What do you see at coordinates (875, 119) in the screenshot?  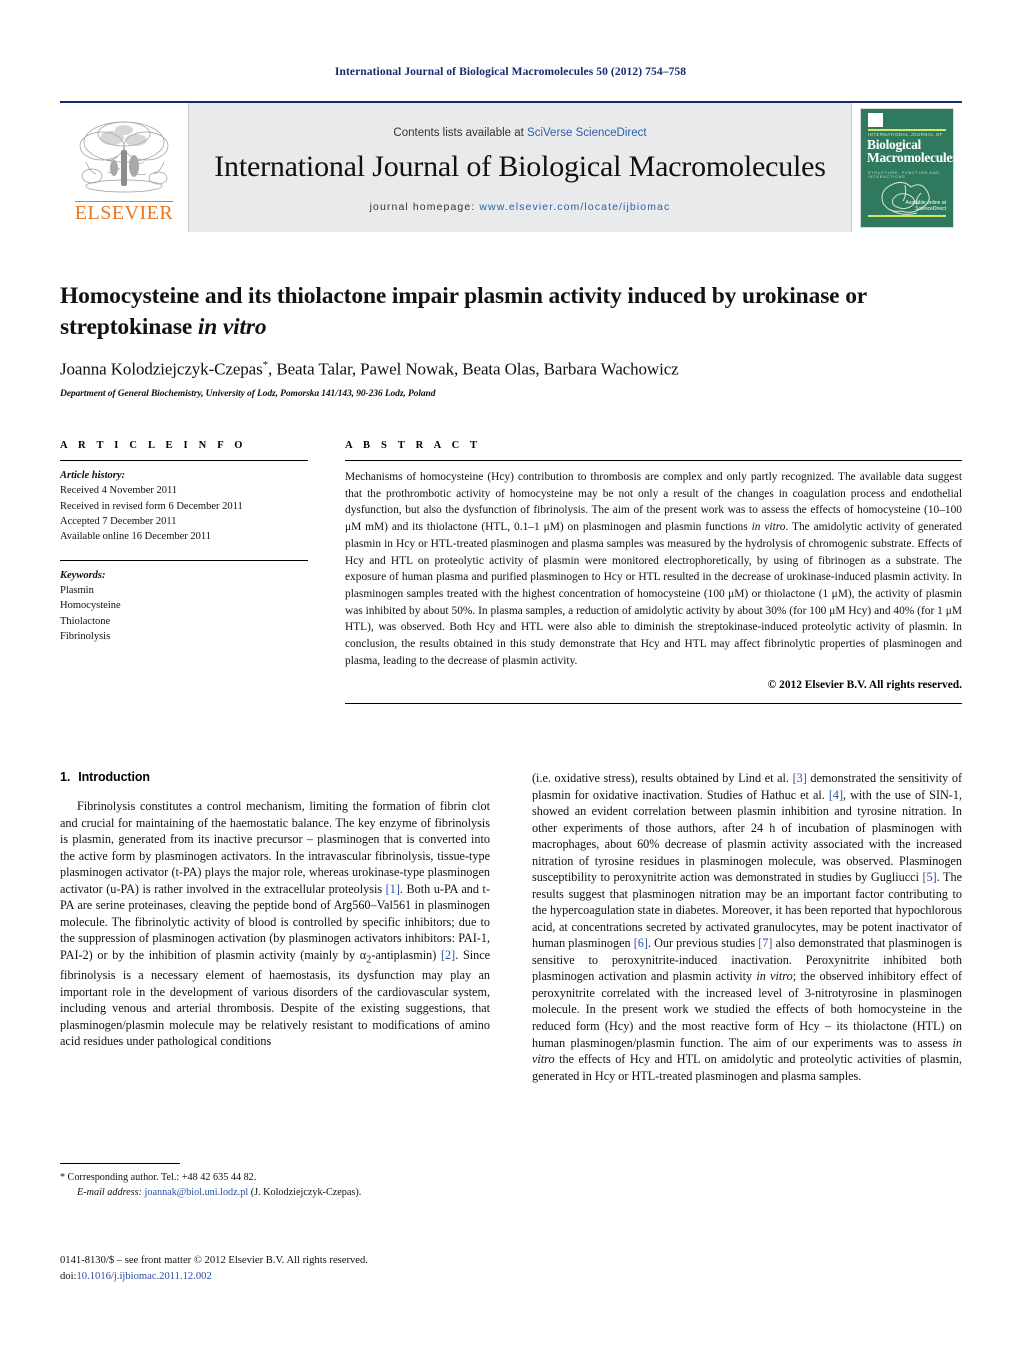 I see `cover-publisher-mark-icon` at bounding box center [875, 119].